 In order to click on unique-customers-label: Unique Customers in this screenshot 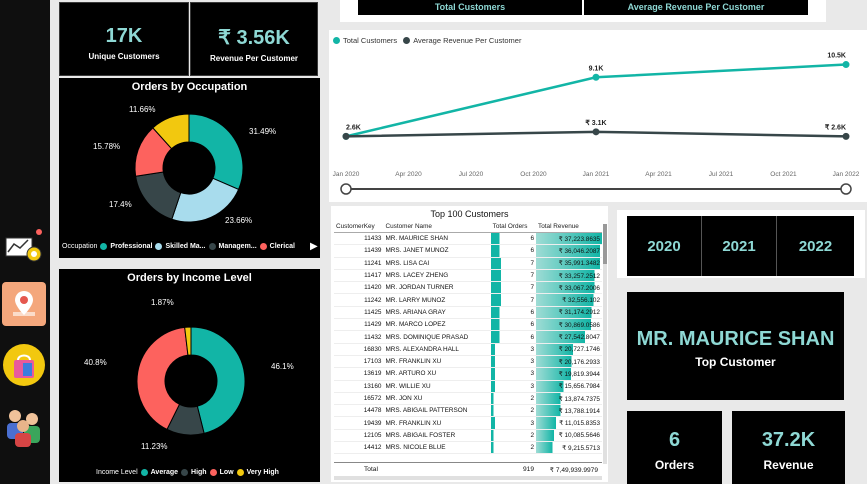, I will do `click(124, 56)`.